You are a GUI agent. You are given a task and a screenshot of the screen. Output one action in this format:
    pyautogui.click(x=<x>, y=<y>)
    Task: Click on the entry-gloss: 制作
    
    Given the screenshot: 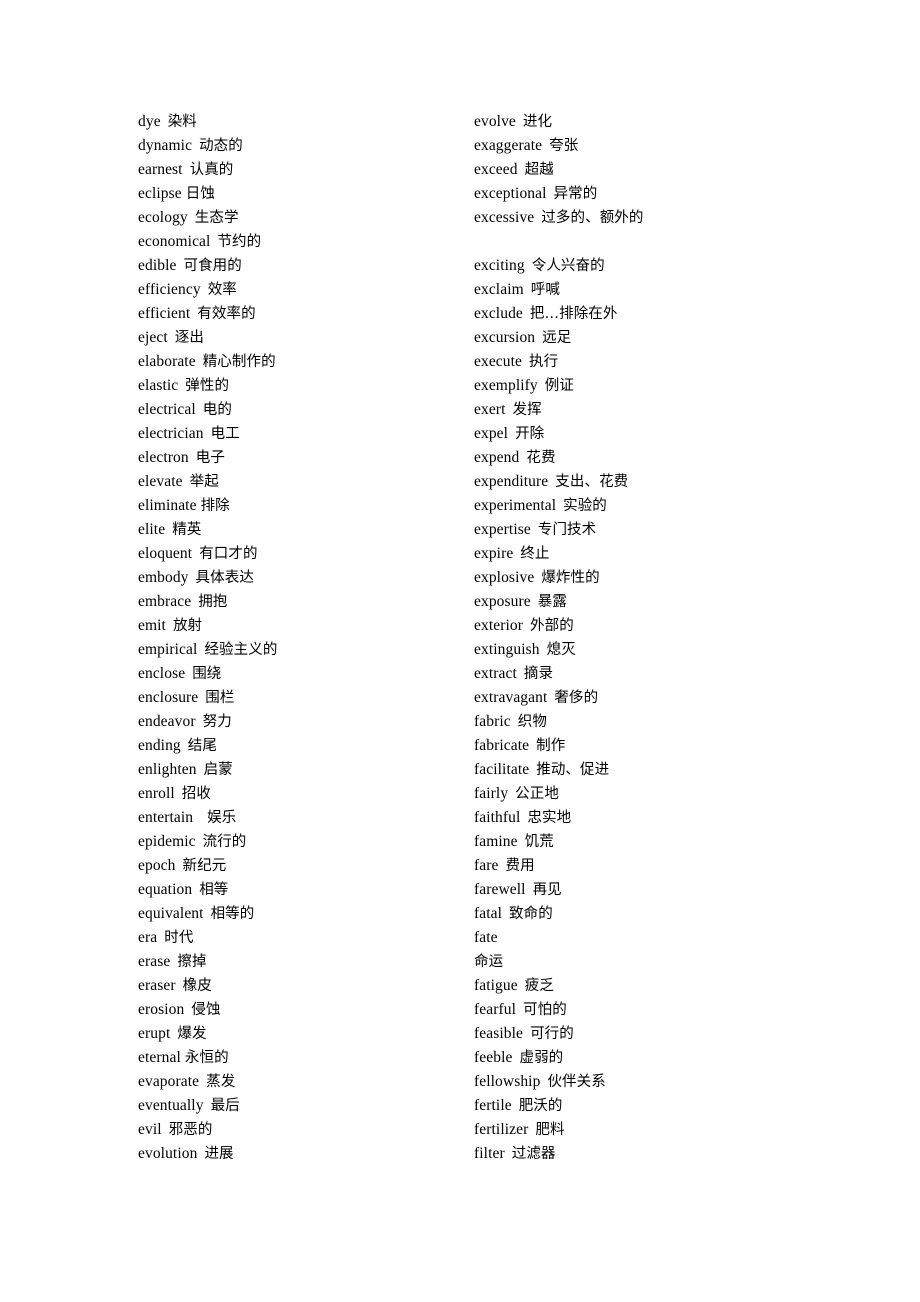 What is the action you would take?
    pyautogui.click(x=551, y=746)
    